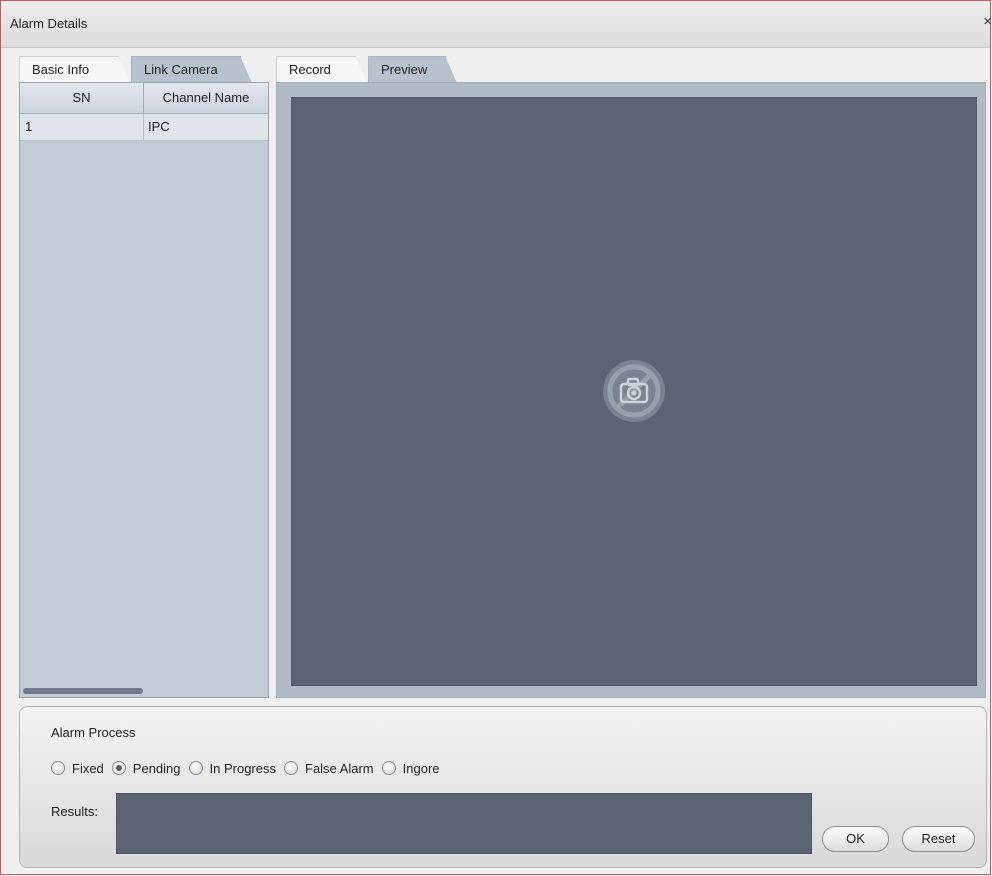  I want to click on cell-channel-name: IPC, so click(159, 126).